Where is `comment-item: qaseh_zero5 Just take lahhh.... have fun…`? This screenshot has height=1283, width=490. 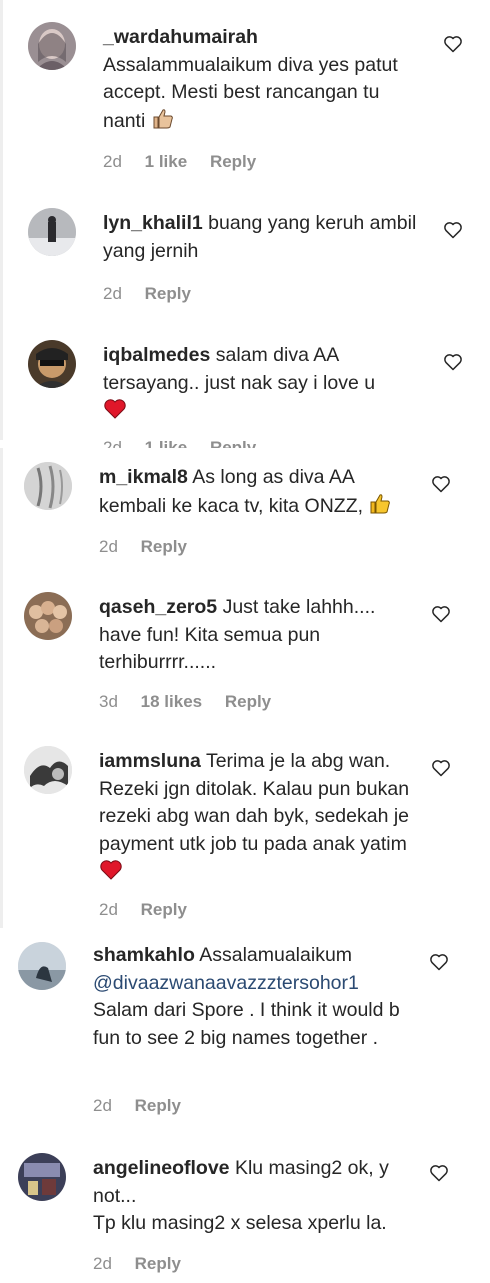
comment-item: qaseh_zero5 Just take lahhh.... have fun… is located at coordinates (245, 653).